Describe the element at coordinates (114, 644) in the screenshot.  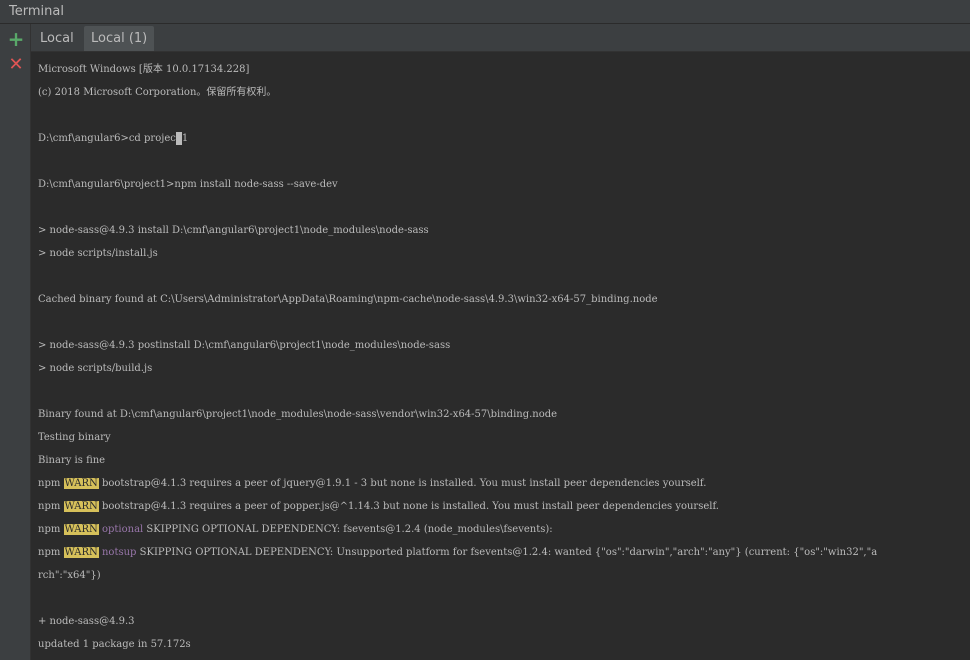
I see `terminal-text: updated 1 package in 57.172s` at that location.